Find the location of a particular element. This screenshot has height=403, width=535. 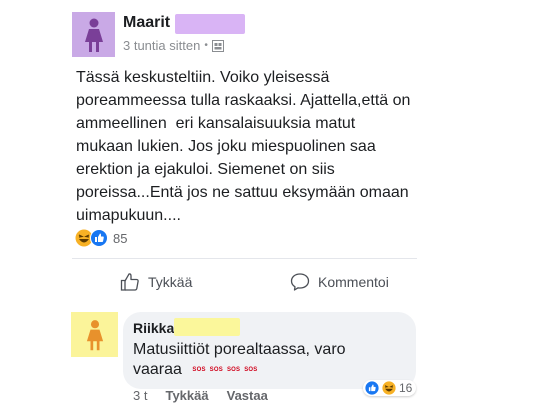

like-button: Tykkää is located at coordinates (156, 282).